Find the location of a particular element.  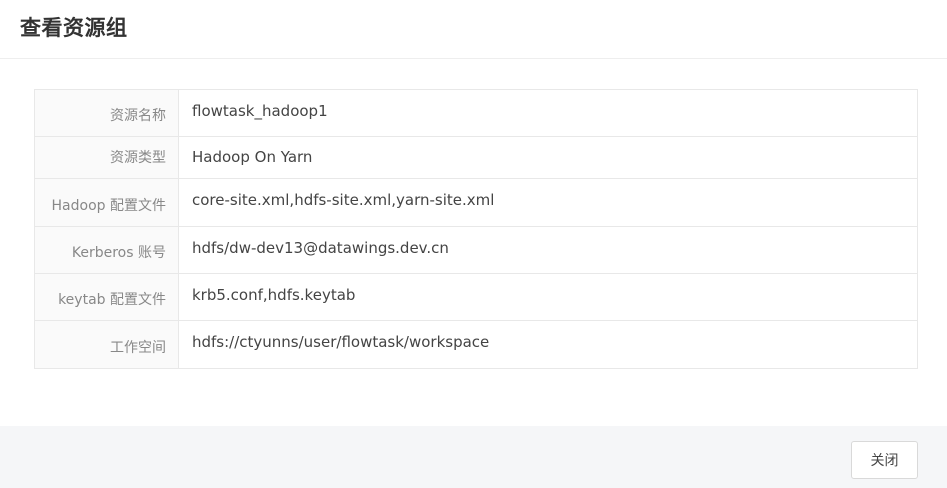

detail-value: hdfs://ctyunns/user/flowtask/workspace is located at coordinates (341, 342).